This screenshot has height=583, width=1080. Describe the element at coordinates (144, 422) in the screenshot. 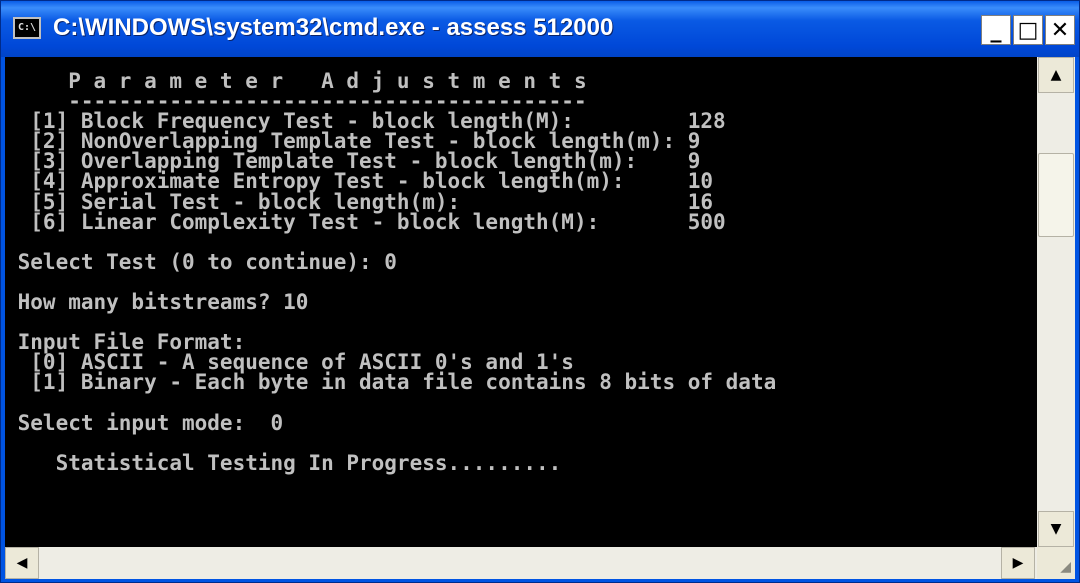

I see `console-line: Select input mode: 0` at that location.